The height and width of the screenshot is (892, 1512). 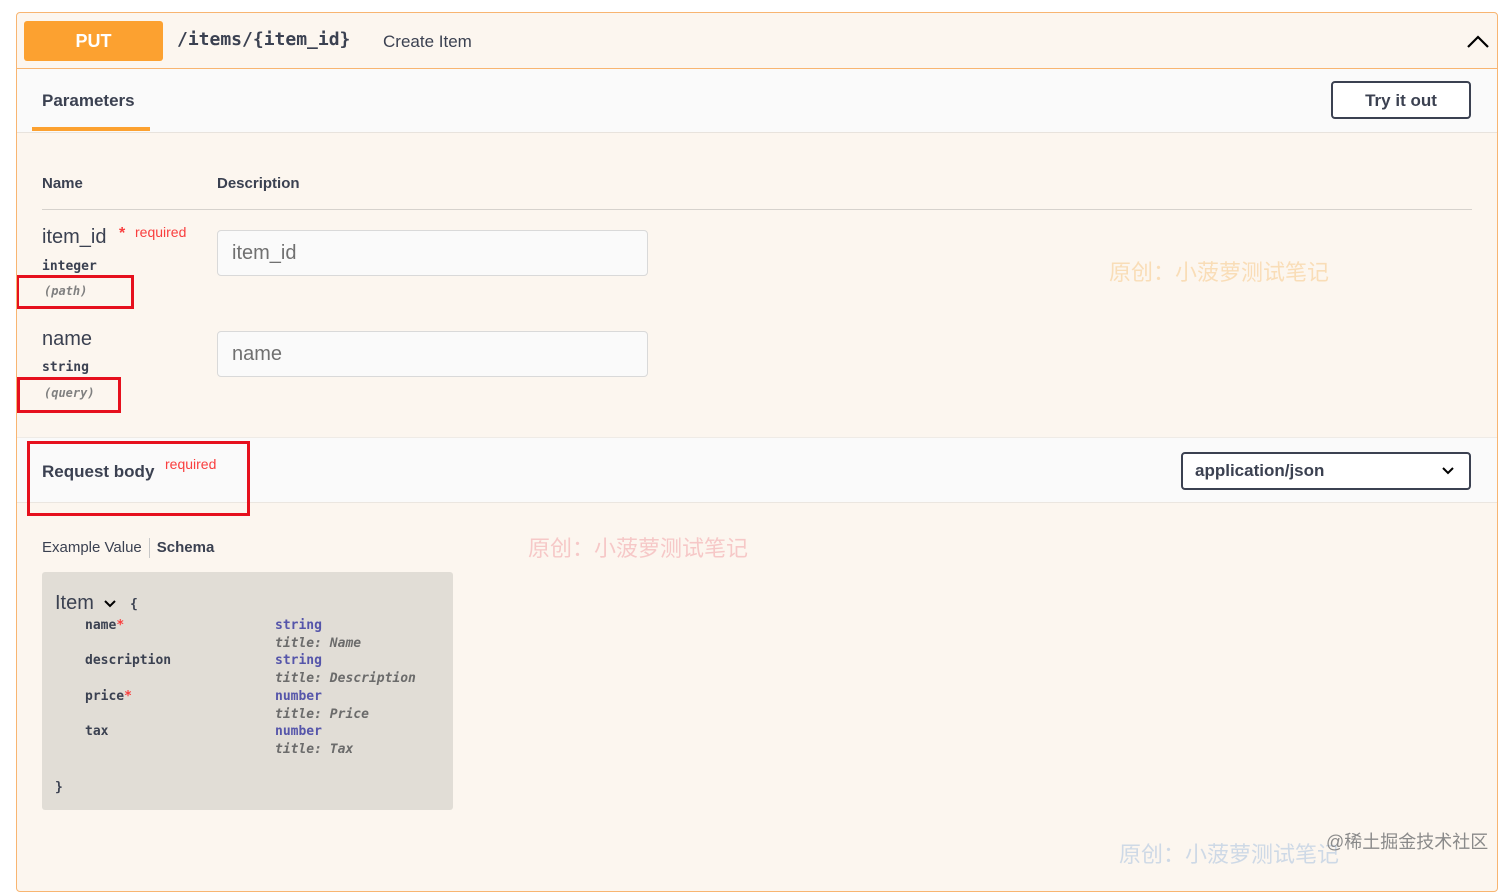 I want to click on header-divider, so click(x=757, y=209).